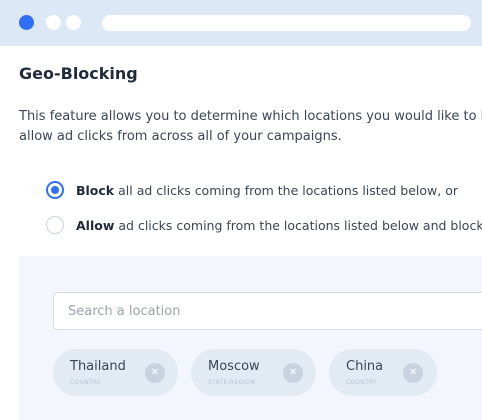 The height and width of the screenshot is (420, 482). What do you see at coordinates (73, 22) in the screenshot?
I see `window-dot-tertiary` at bounding box center [73, 22].